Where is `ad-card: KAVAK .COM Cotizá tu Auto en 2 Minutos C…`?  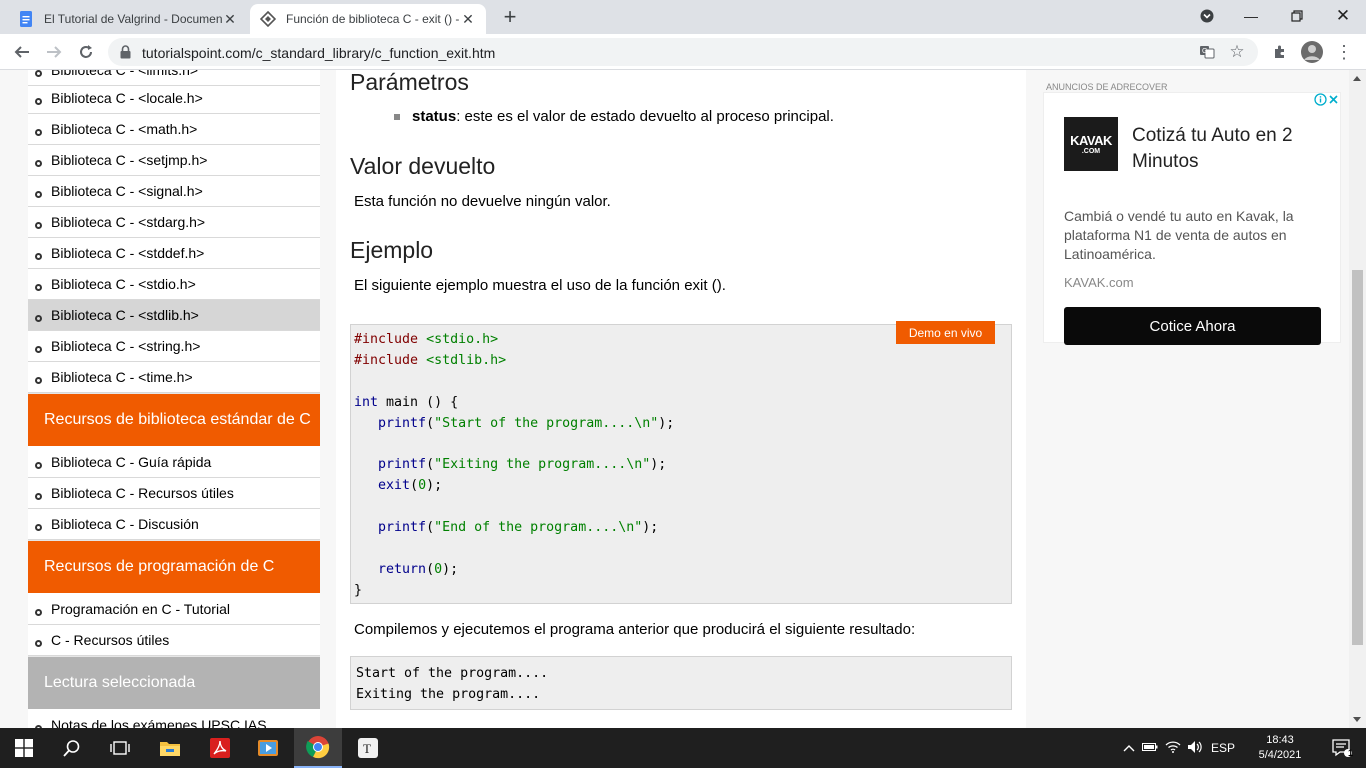 ad-card: KAVAK .COM Cotizá tu Auto en 2 Minutos C… is located at coordinates (1192, 218).